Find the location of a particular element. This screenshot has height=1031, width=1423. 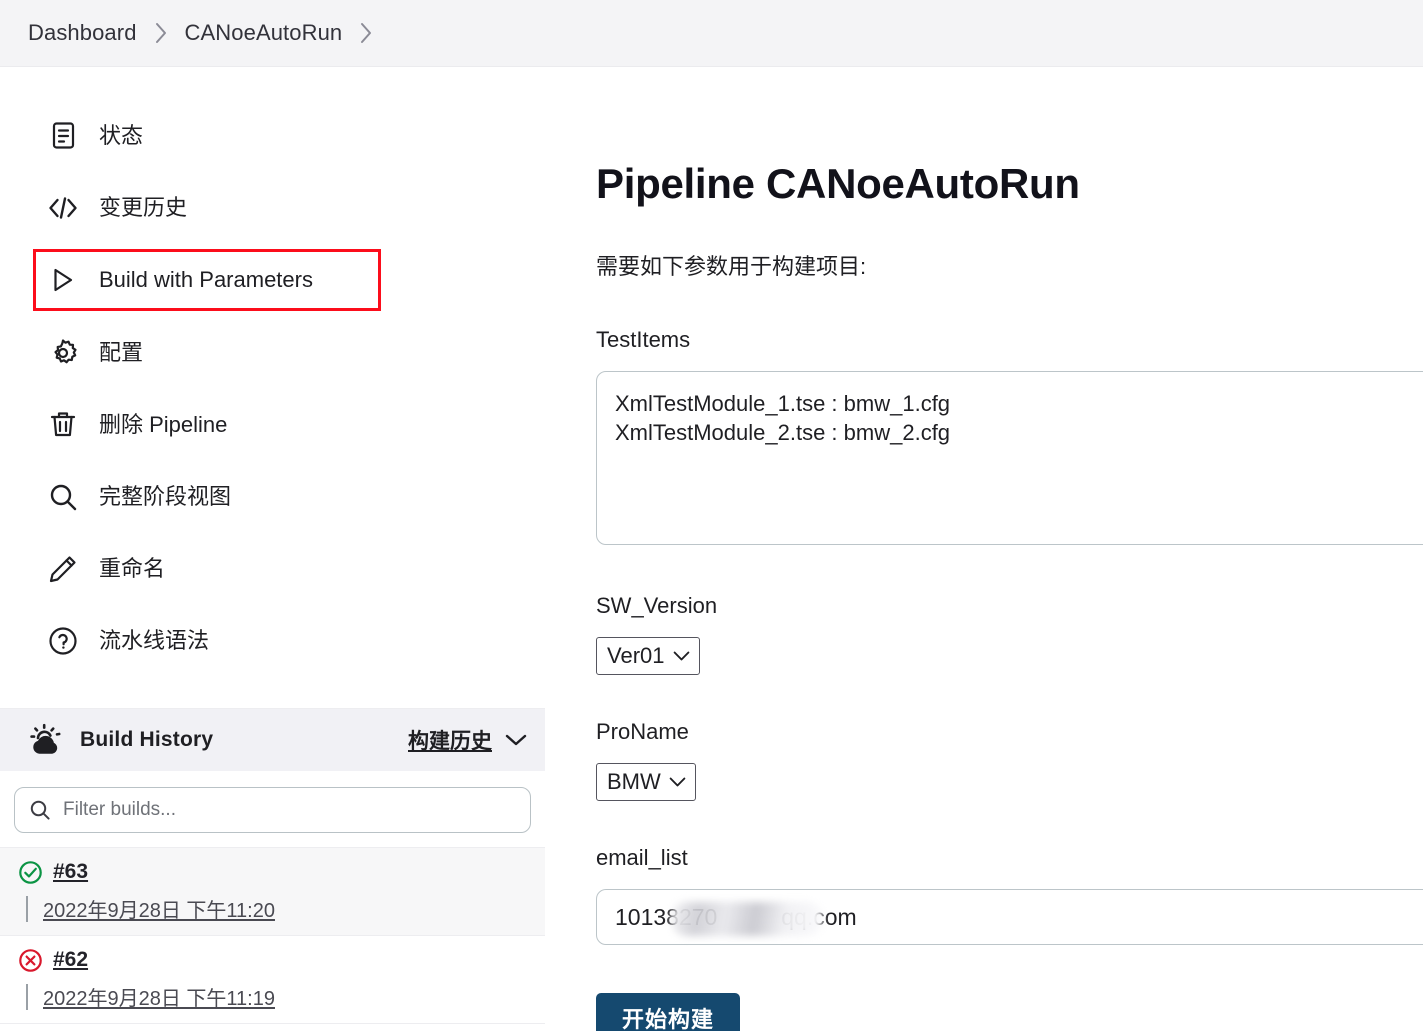

param-label: SW_Version is located at coordinates (657, 605).